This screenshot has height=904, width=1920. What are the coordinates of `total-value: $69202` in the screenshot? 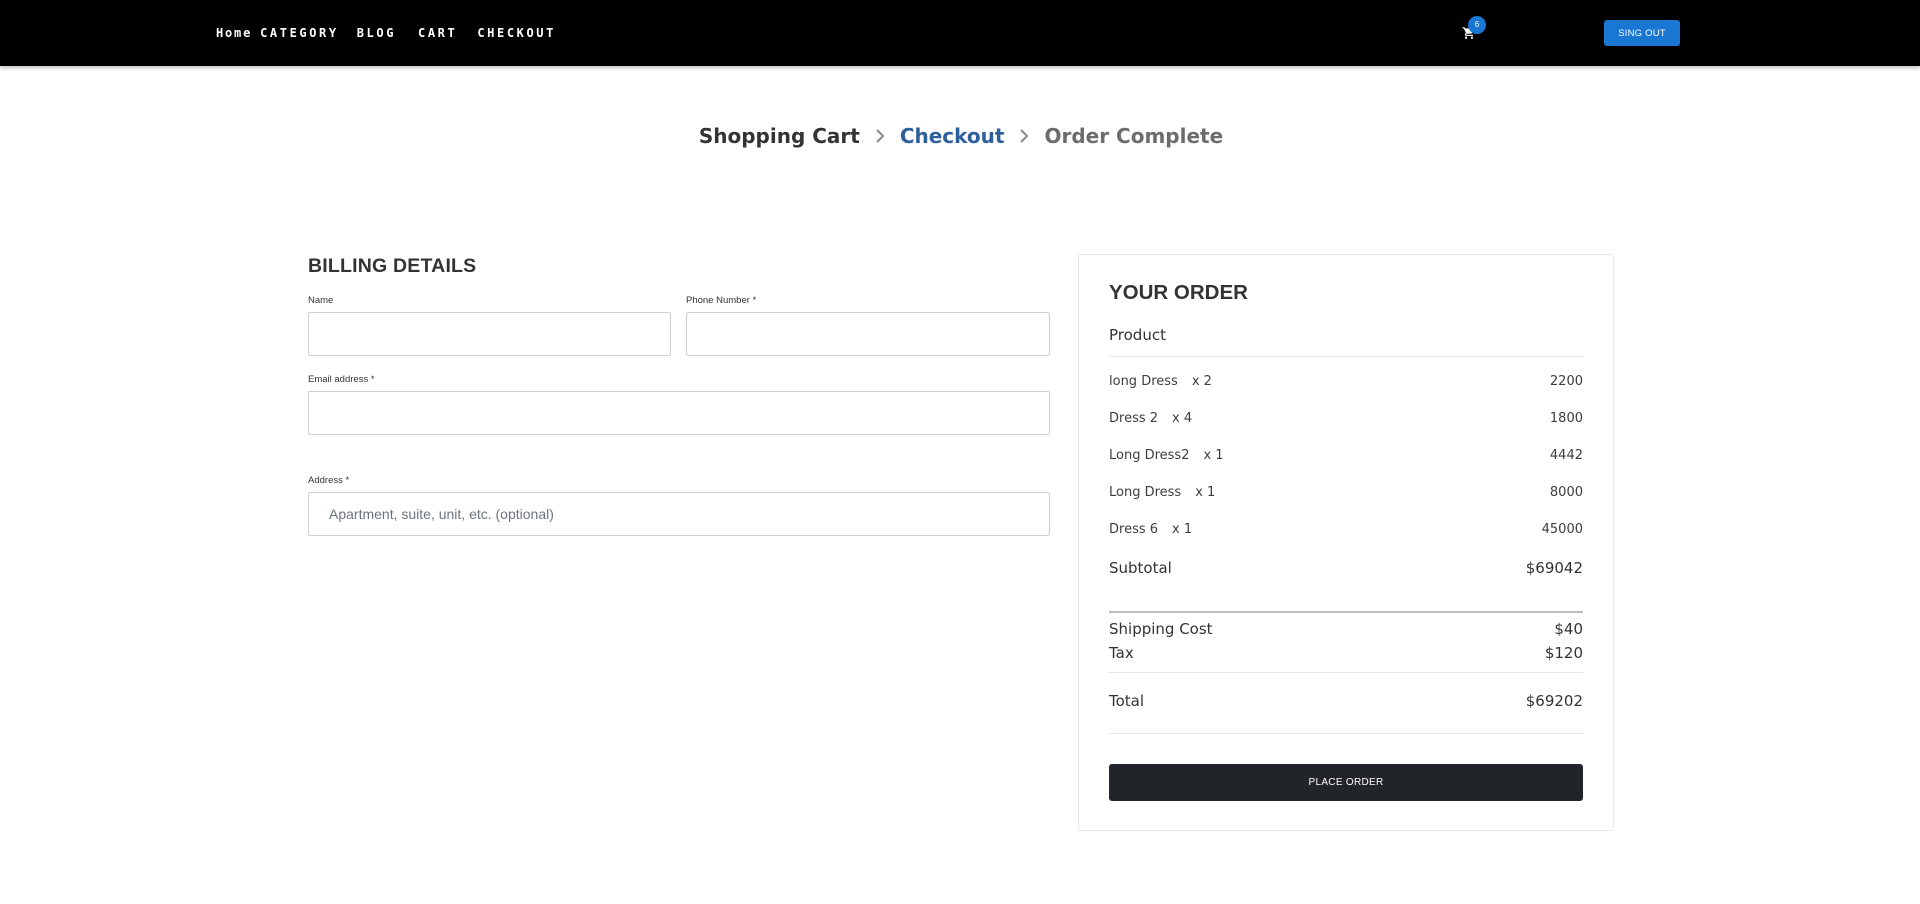 It's located at (1554, 701).